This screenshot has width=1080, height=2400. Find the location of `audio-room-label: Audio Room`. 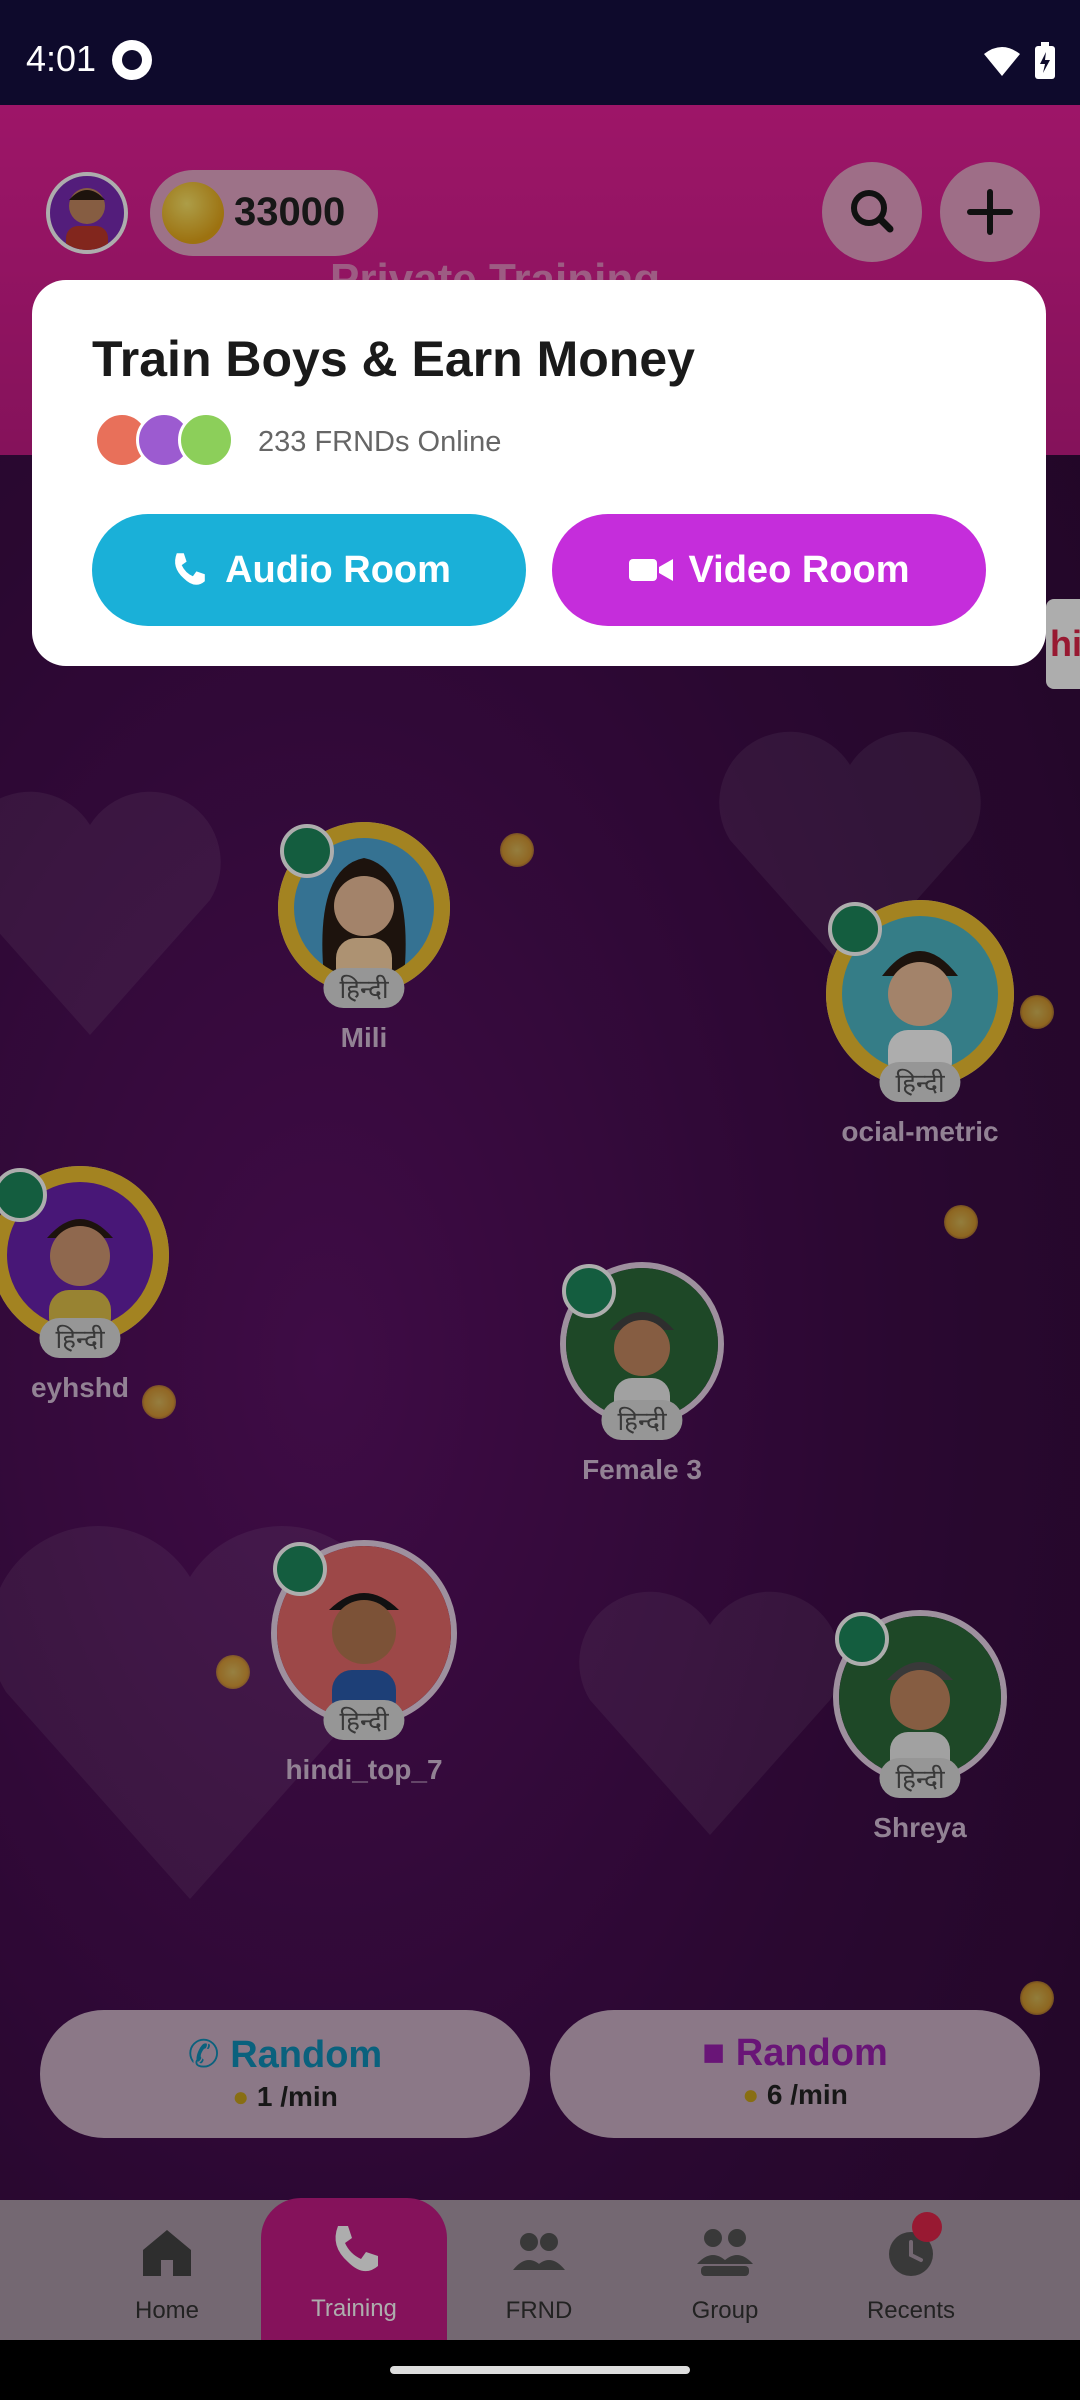

audio-room-label: Audio Room is located at coordinates (338, 569).